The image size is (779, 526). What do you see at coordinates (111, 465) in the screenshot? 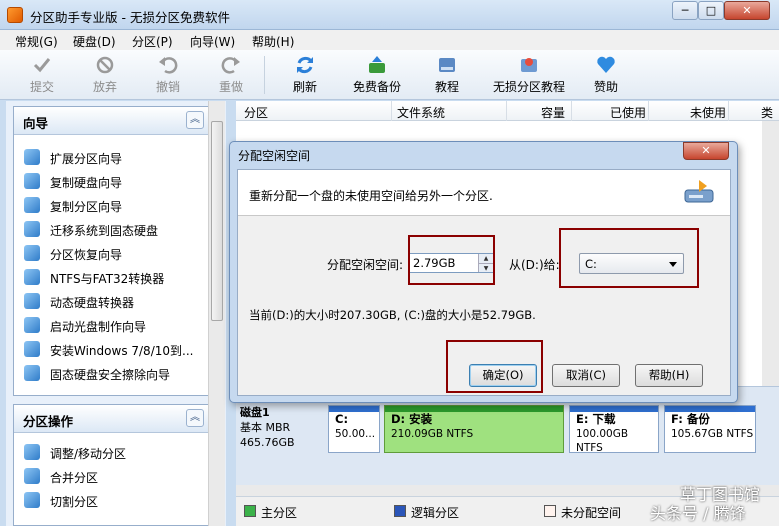
I see `partition-ops-panel: 分区操作 ︽ 调整/移动分区 合并分区 切割分区` at bounding box center [111, 465].